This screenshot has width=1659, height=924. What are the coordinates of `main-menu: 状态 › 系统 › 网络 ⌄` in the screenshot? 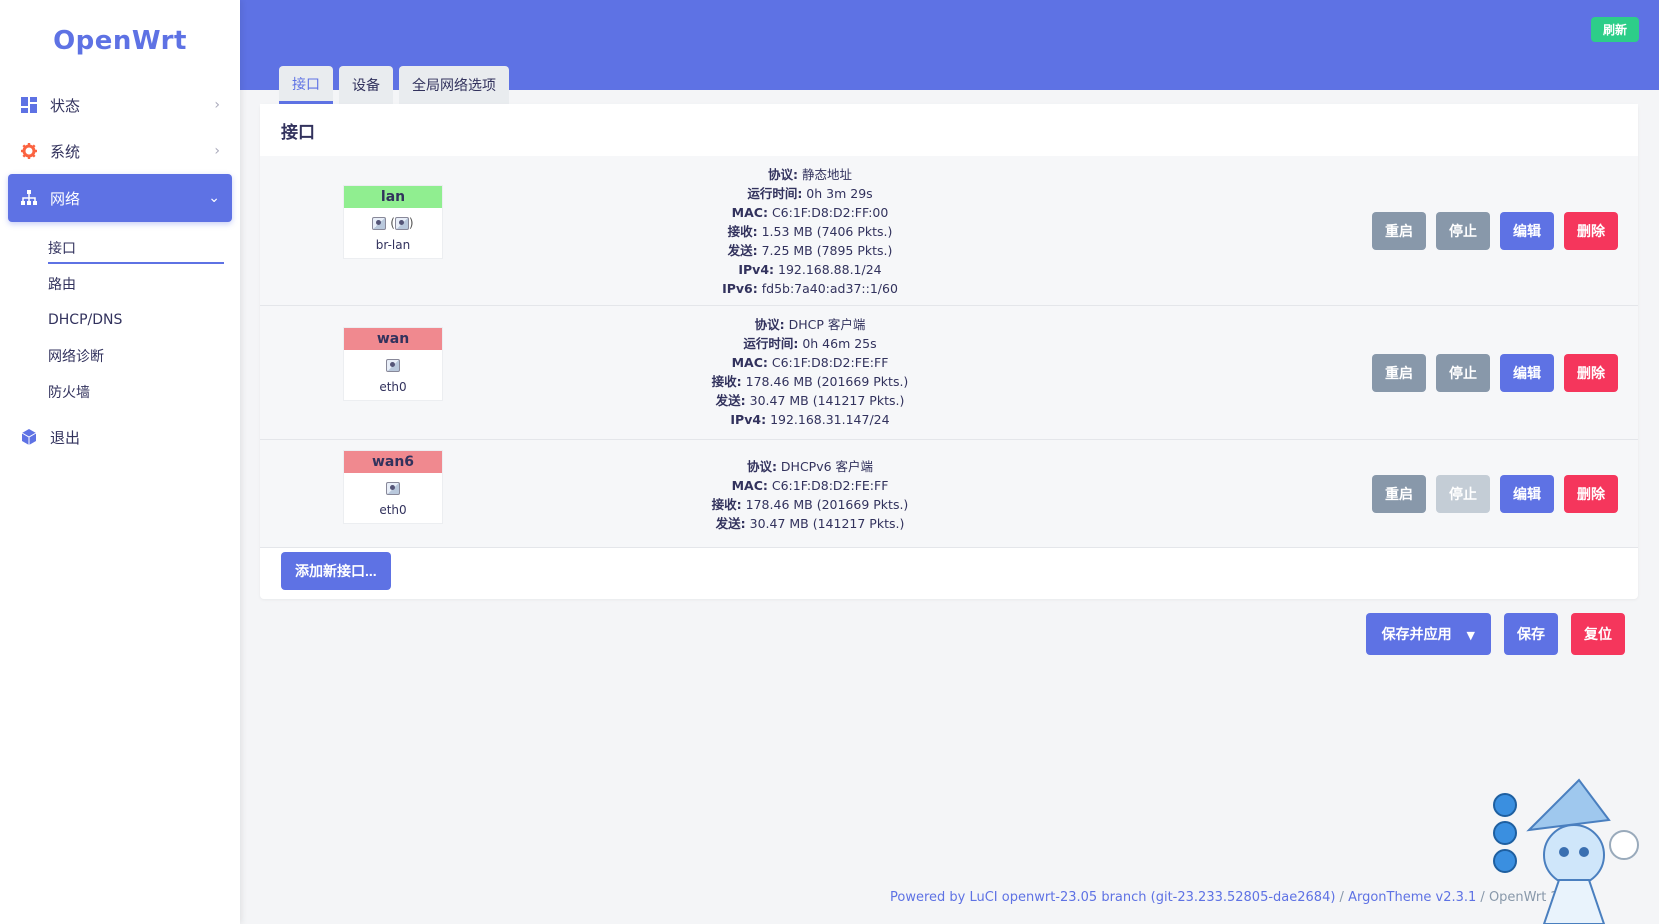 It's located at (120, 152).